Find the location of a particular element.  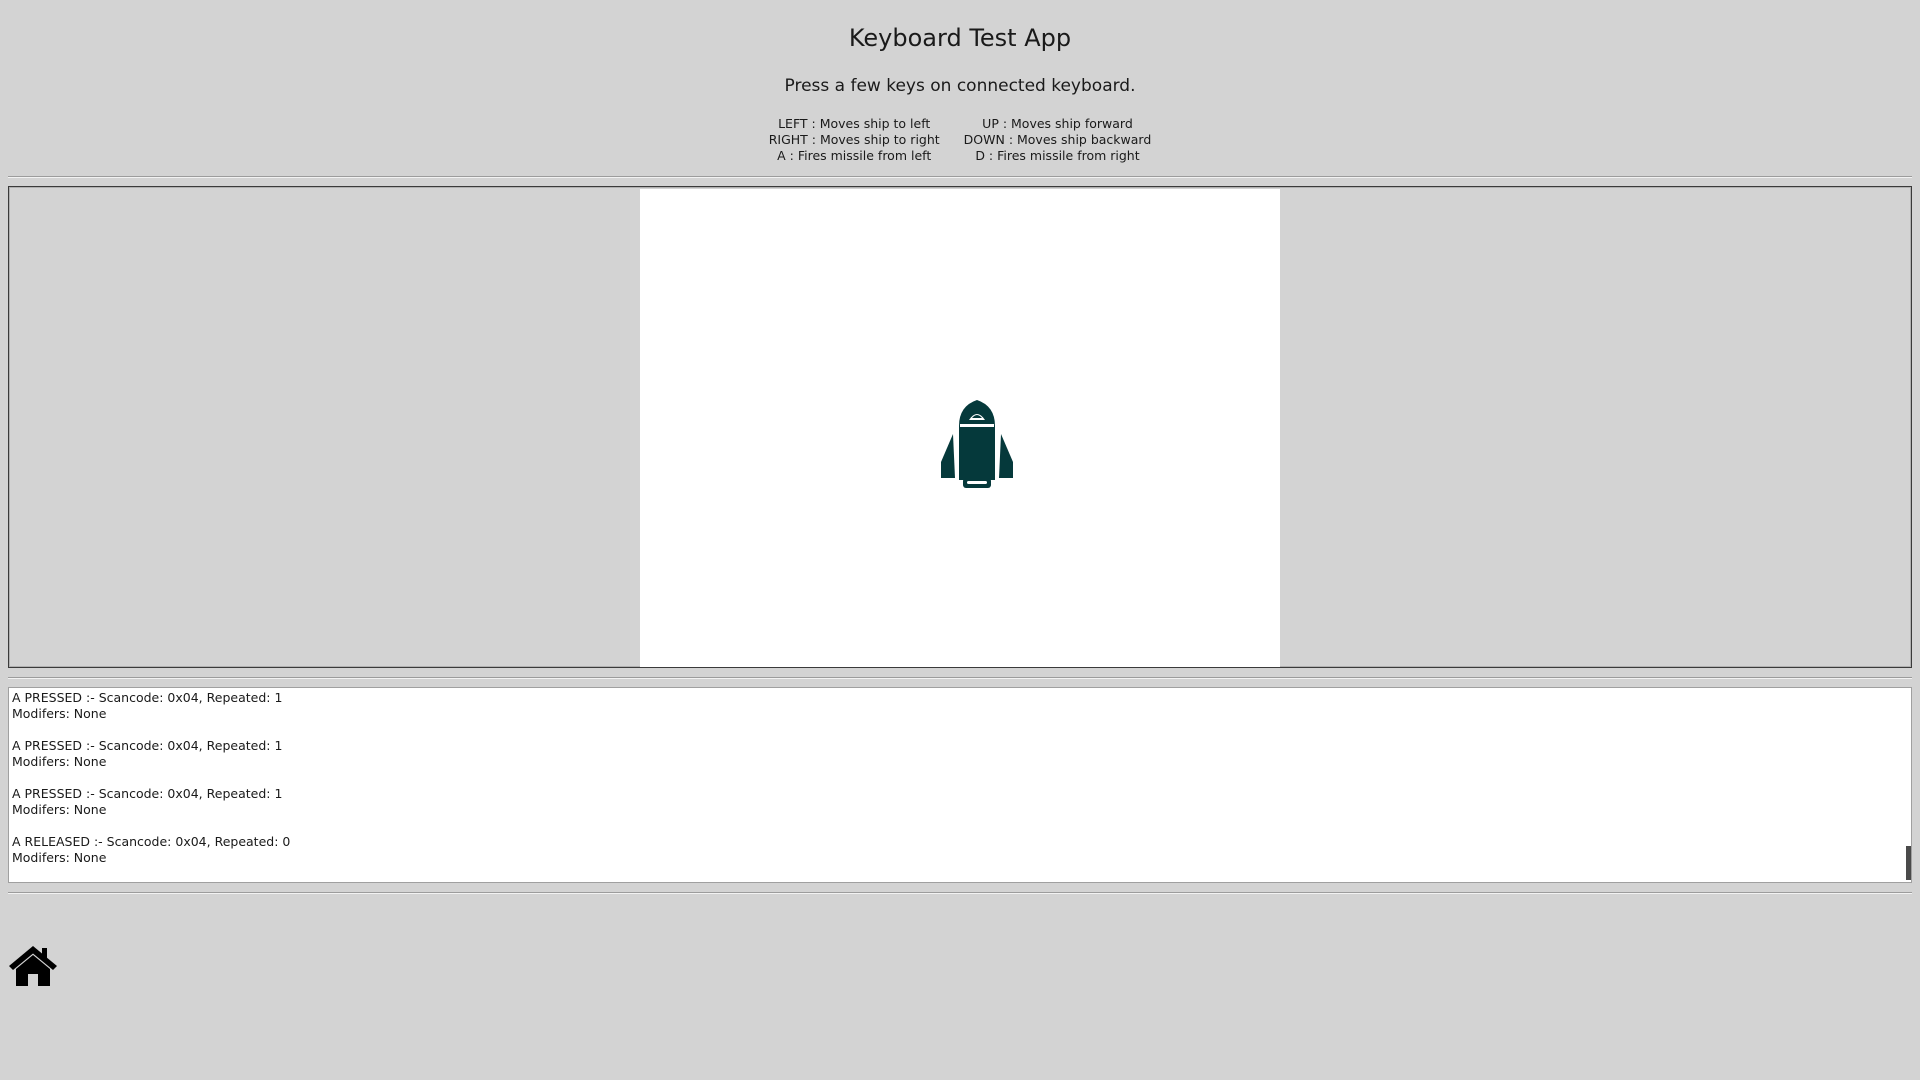

instructions-text: Press a few keys on connected keyboard. is located at coordinates (960, 86).